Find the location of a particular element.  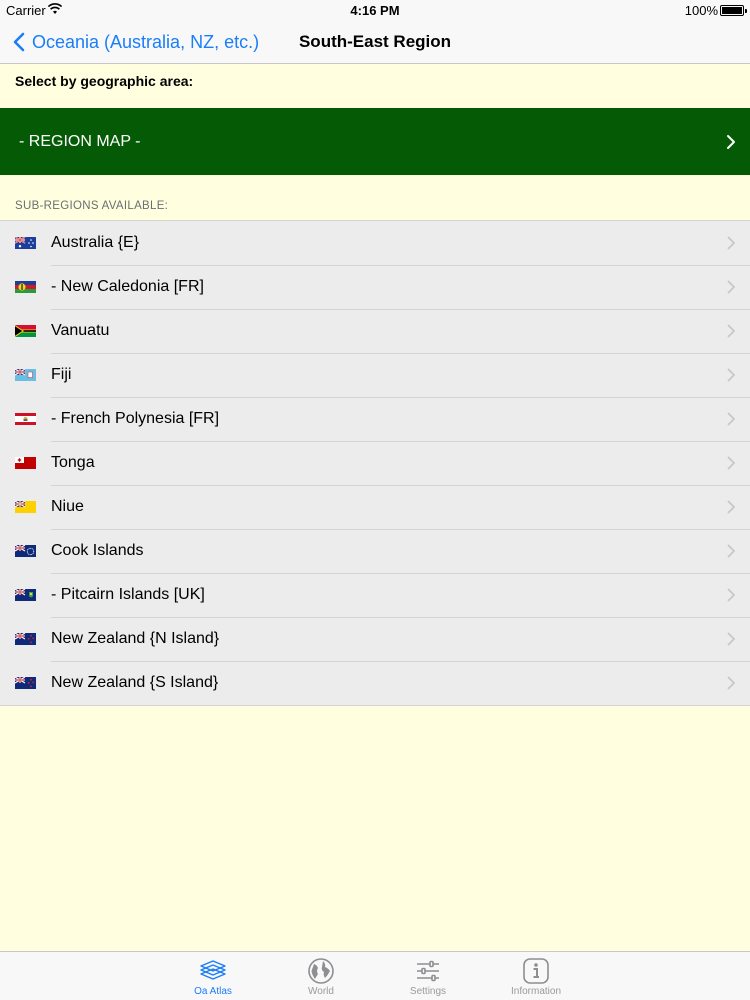

region-map-button: - REGION MAP - is located at coordinates (375, 141).